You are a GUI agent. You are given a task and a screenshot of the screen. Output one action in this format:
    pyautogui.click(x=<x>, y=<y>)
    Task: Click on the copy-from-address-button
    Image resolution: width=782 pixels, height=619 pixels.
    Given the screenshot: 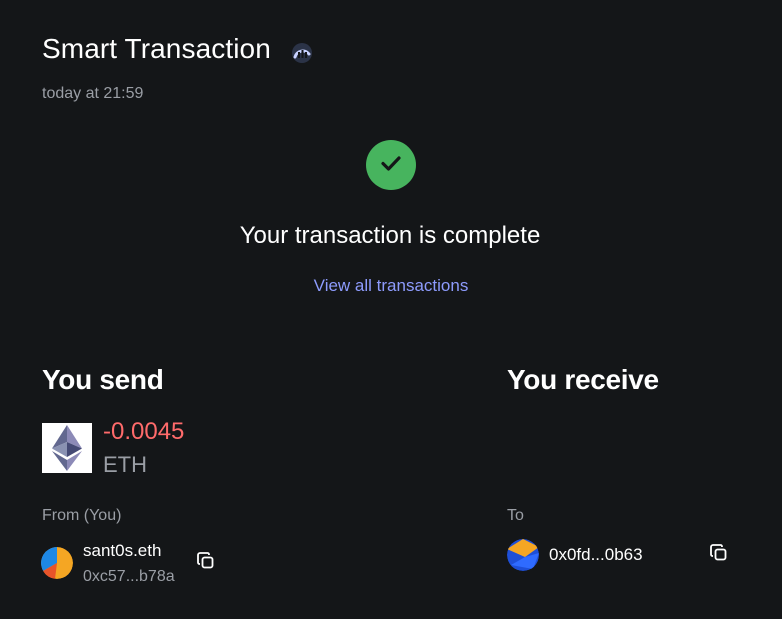 What is the action you would take?
    pyautogui.click(x=206, y=563)
    